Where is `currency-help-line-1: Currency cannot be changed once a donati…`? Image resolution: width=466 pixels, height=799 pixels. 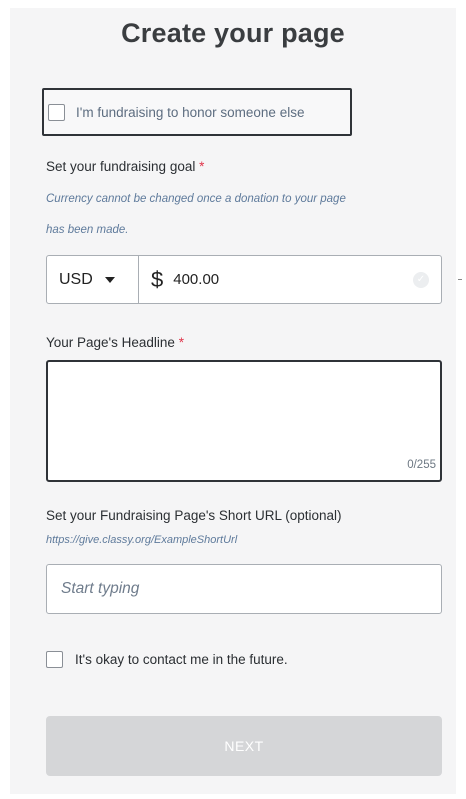 currency-help-line-1: Currency cannot be changed once a donati… is located at coordinates (196, 199).